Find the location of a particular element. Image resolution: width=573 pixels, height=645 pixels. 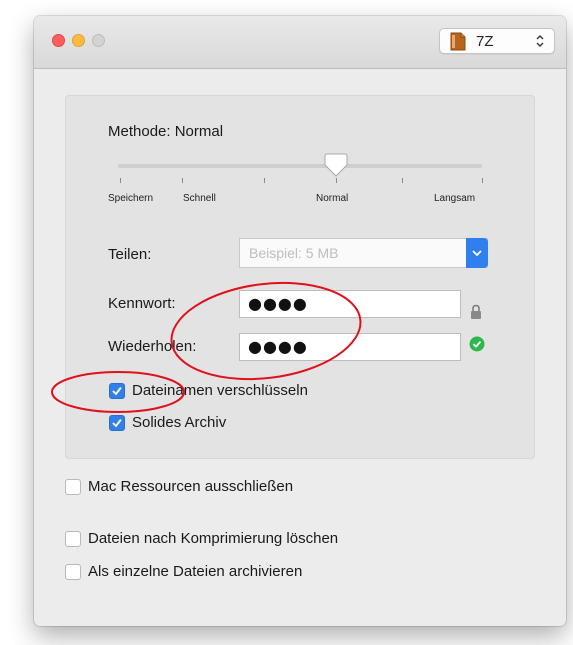

checkbox-label: Dateien nach Komprimierung löschen is located at coordinates (213, 538).